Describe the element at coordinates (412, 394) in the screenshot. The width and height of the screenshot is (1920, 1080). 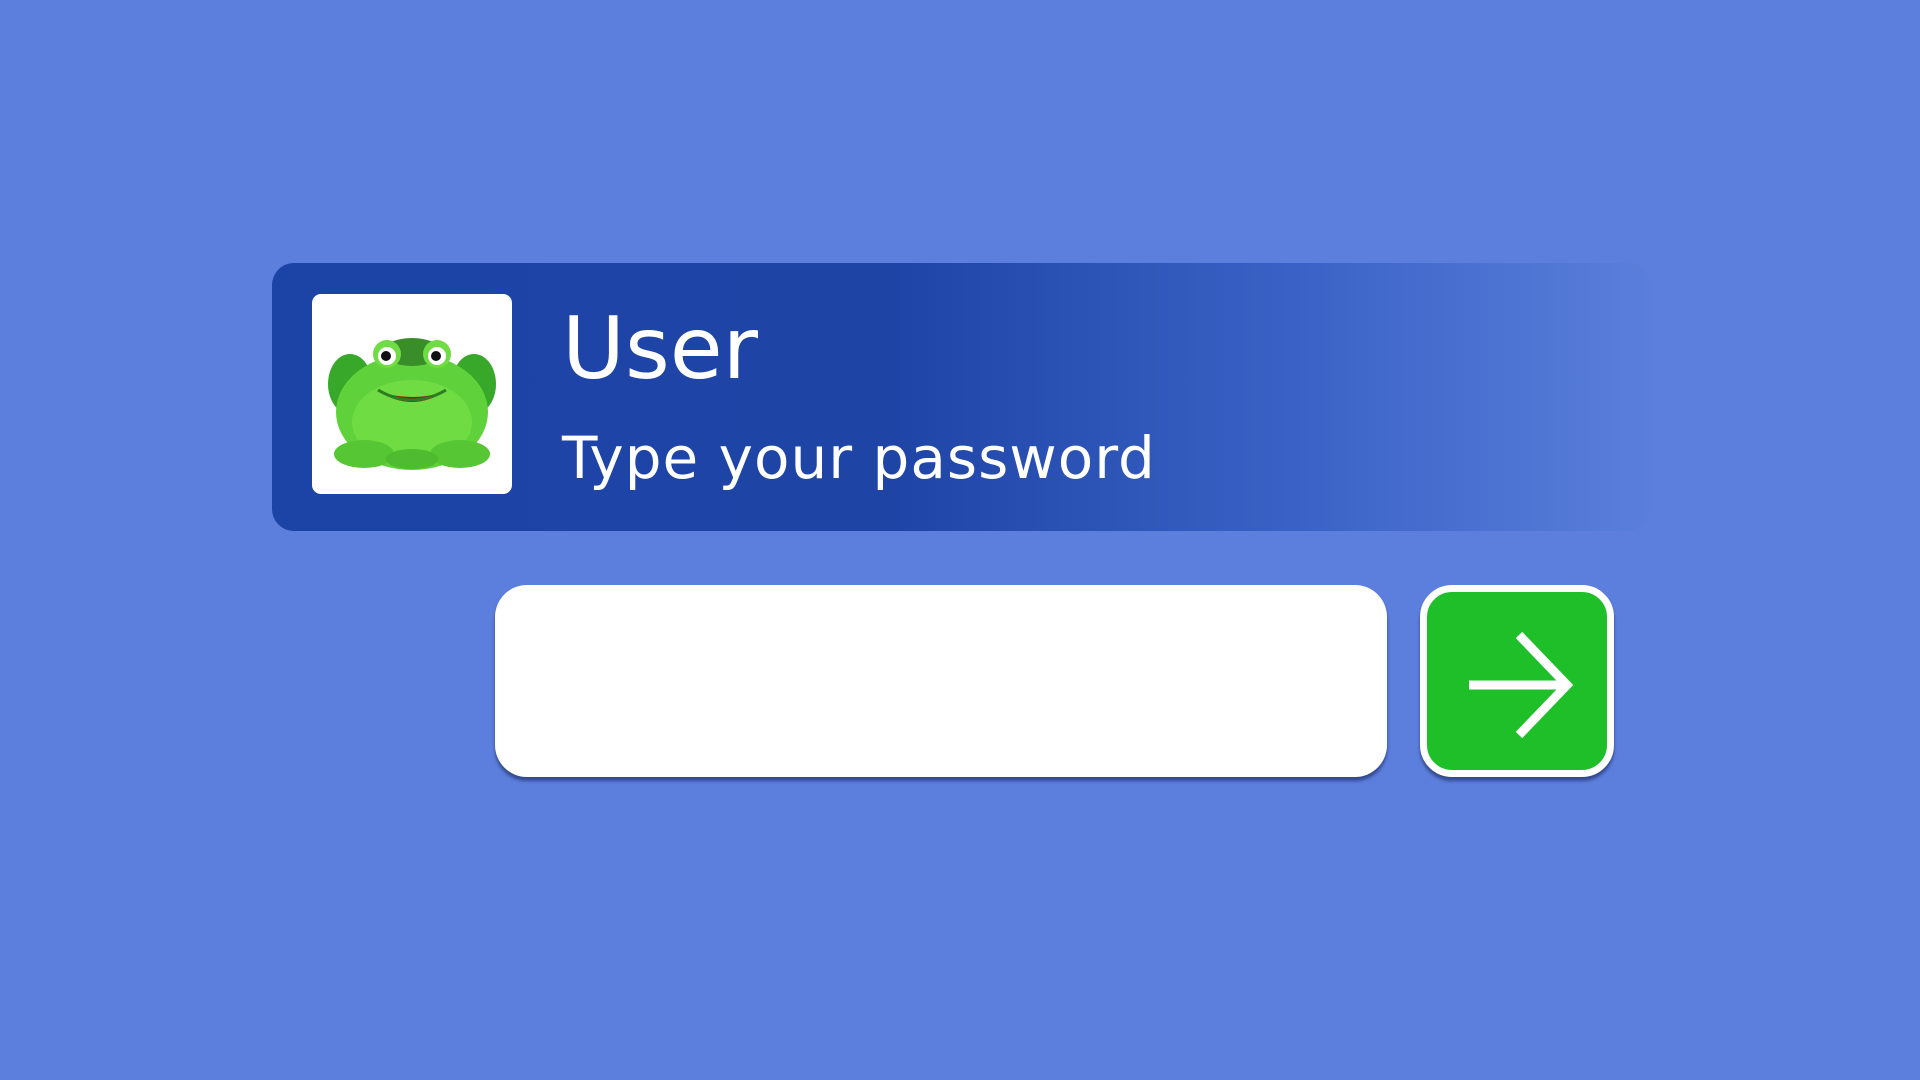
I see `frog-avatar-icon` at that location.